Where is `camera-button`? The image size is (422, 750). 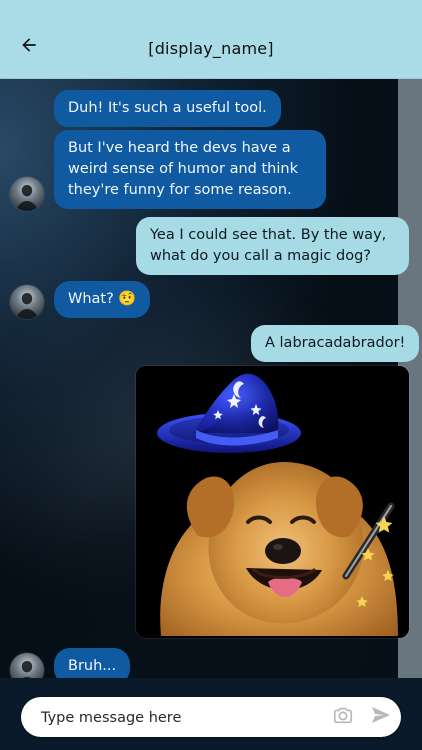
camera-button is located at coordinates (343, 717).